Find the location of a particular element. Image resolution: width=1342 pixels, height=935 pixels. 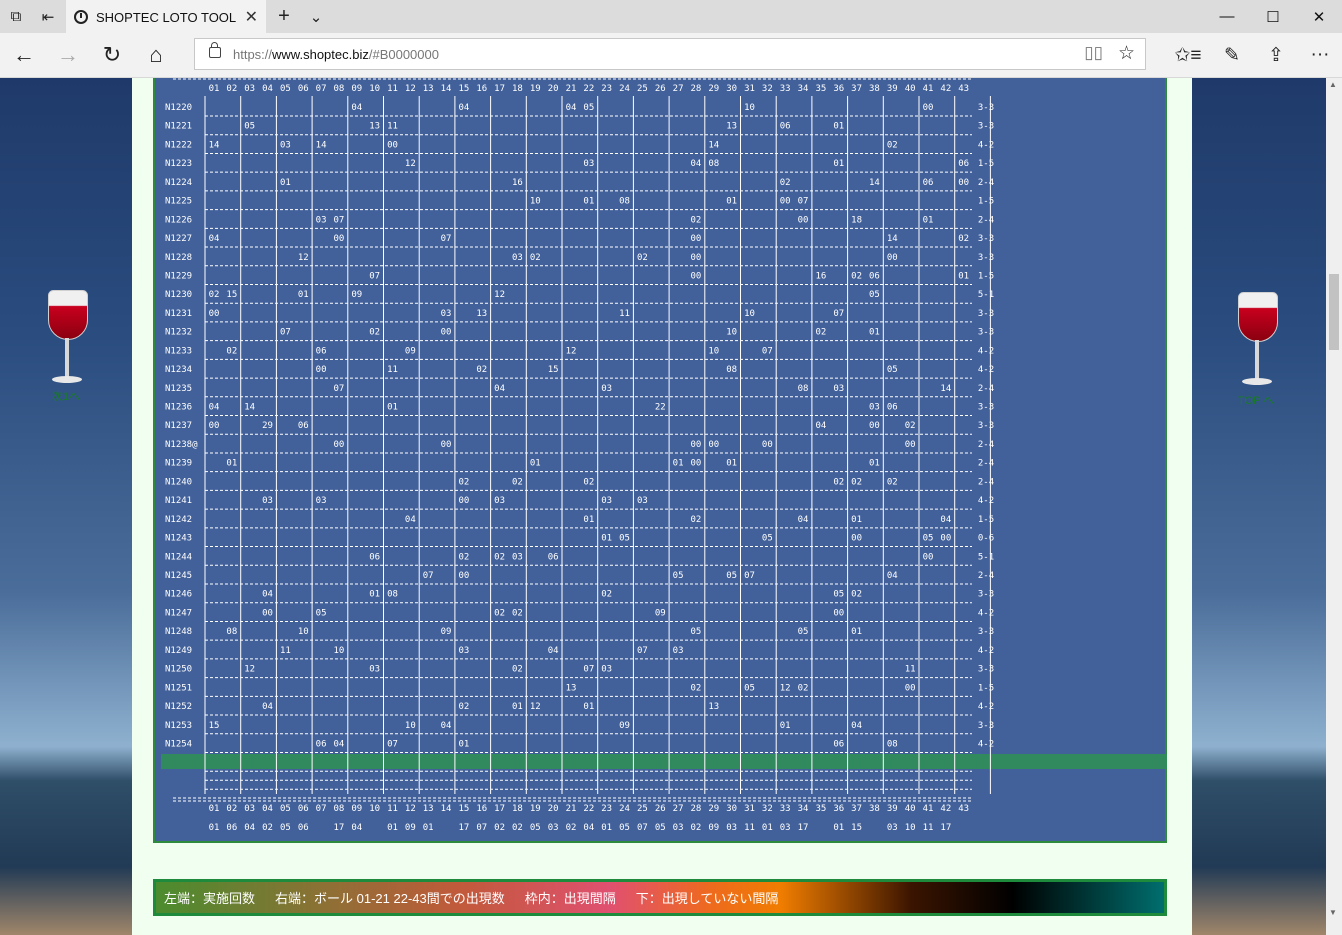

row-label: N1242 is located at coordinates (178, 520).